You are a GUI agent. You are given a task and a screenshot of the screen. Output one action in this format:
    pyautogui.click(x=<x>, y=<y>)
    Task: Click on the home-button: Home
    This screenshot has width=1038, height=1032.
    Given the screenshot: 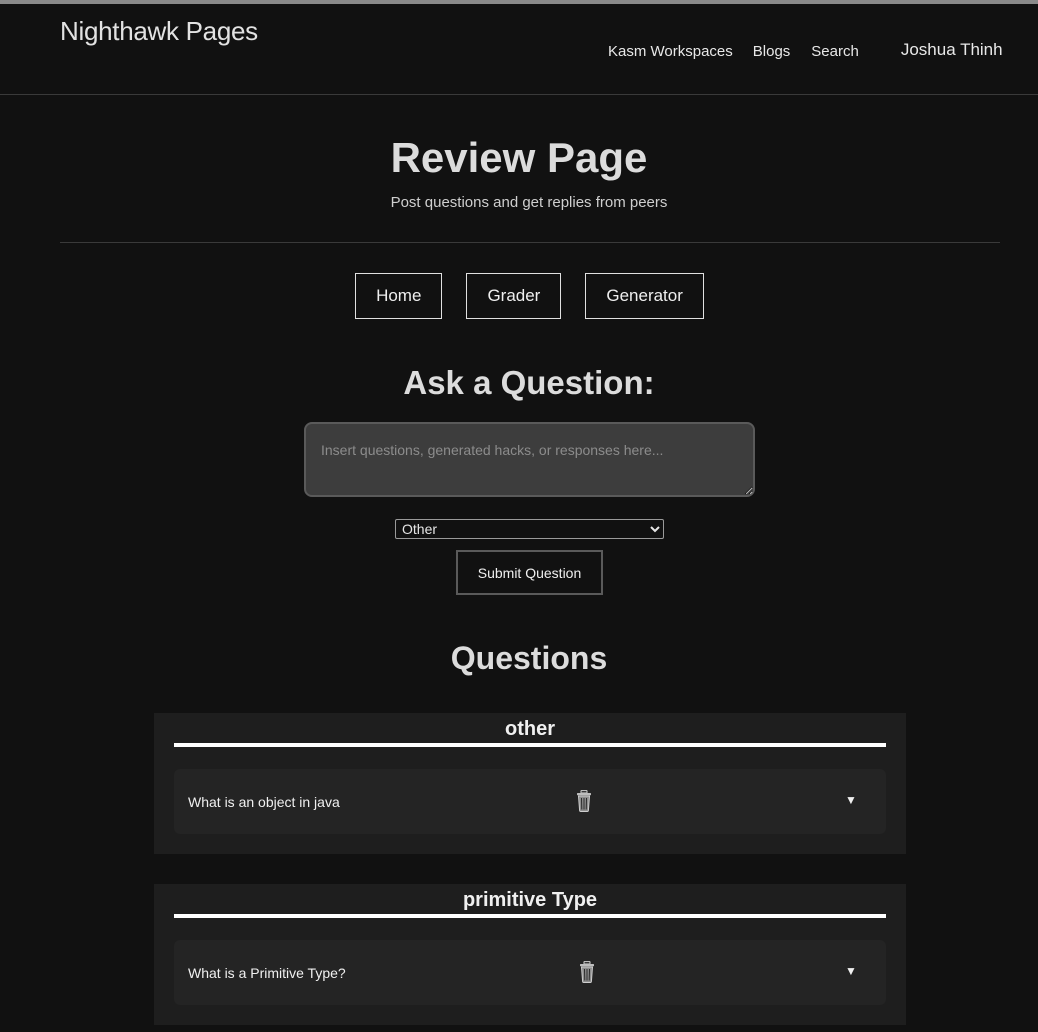 What is the action you would take?
    pyautogui.click(x=399, y=296)
    